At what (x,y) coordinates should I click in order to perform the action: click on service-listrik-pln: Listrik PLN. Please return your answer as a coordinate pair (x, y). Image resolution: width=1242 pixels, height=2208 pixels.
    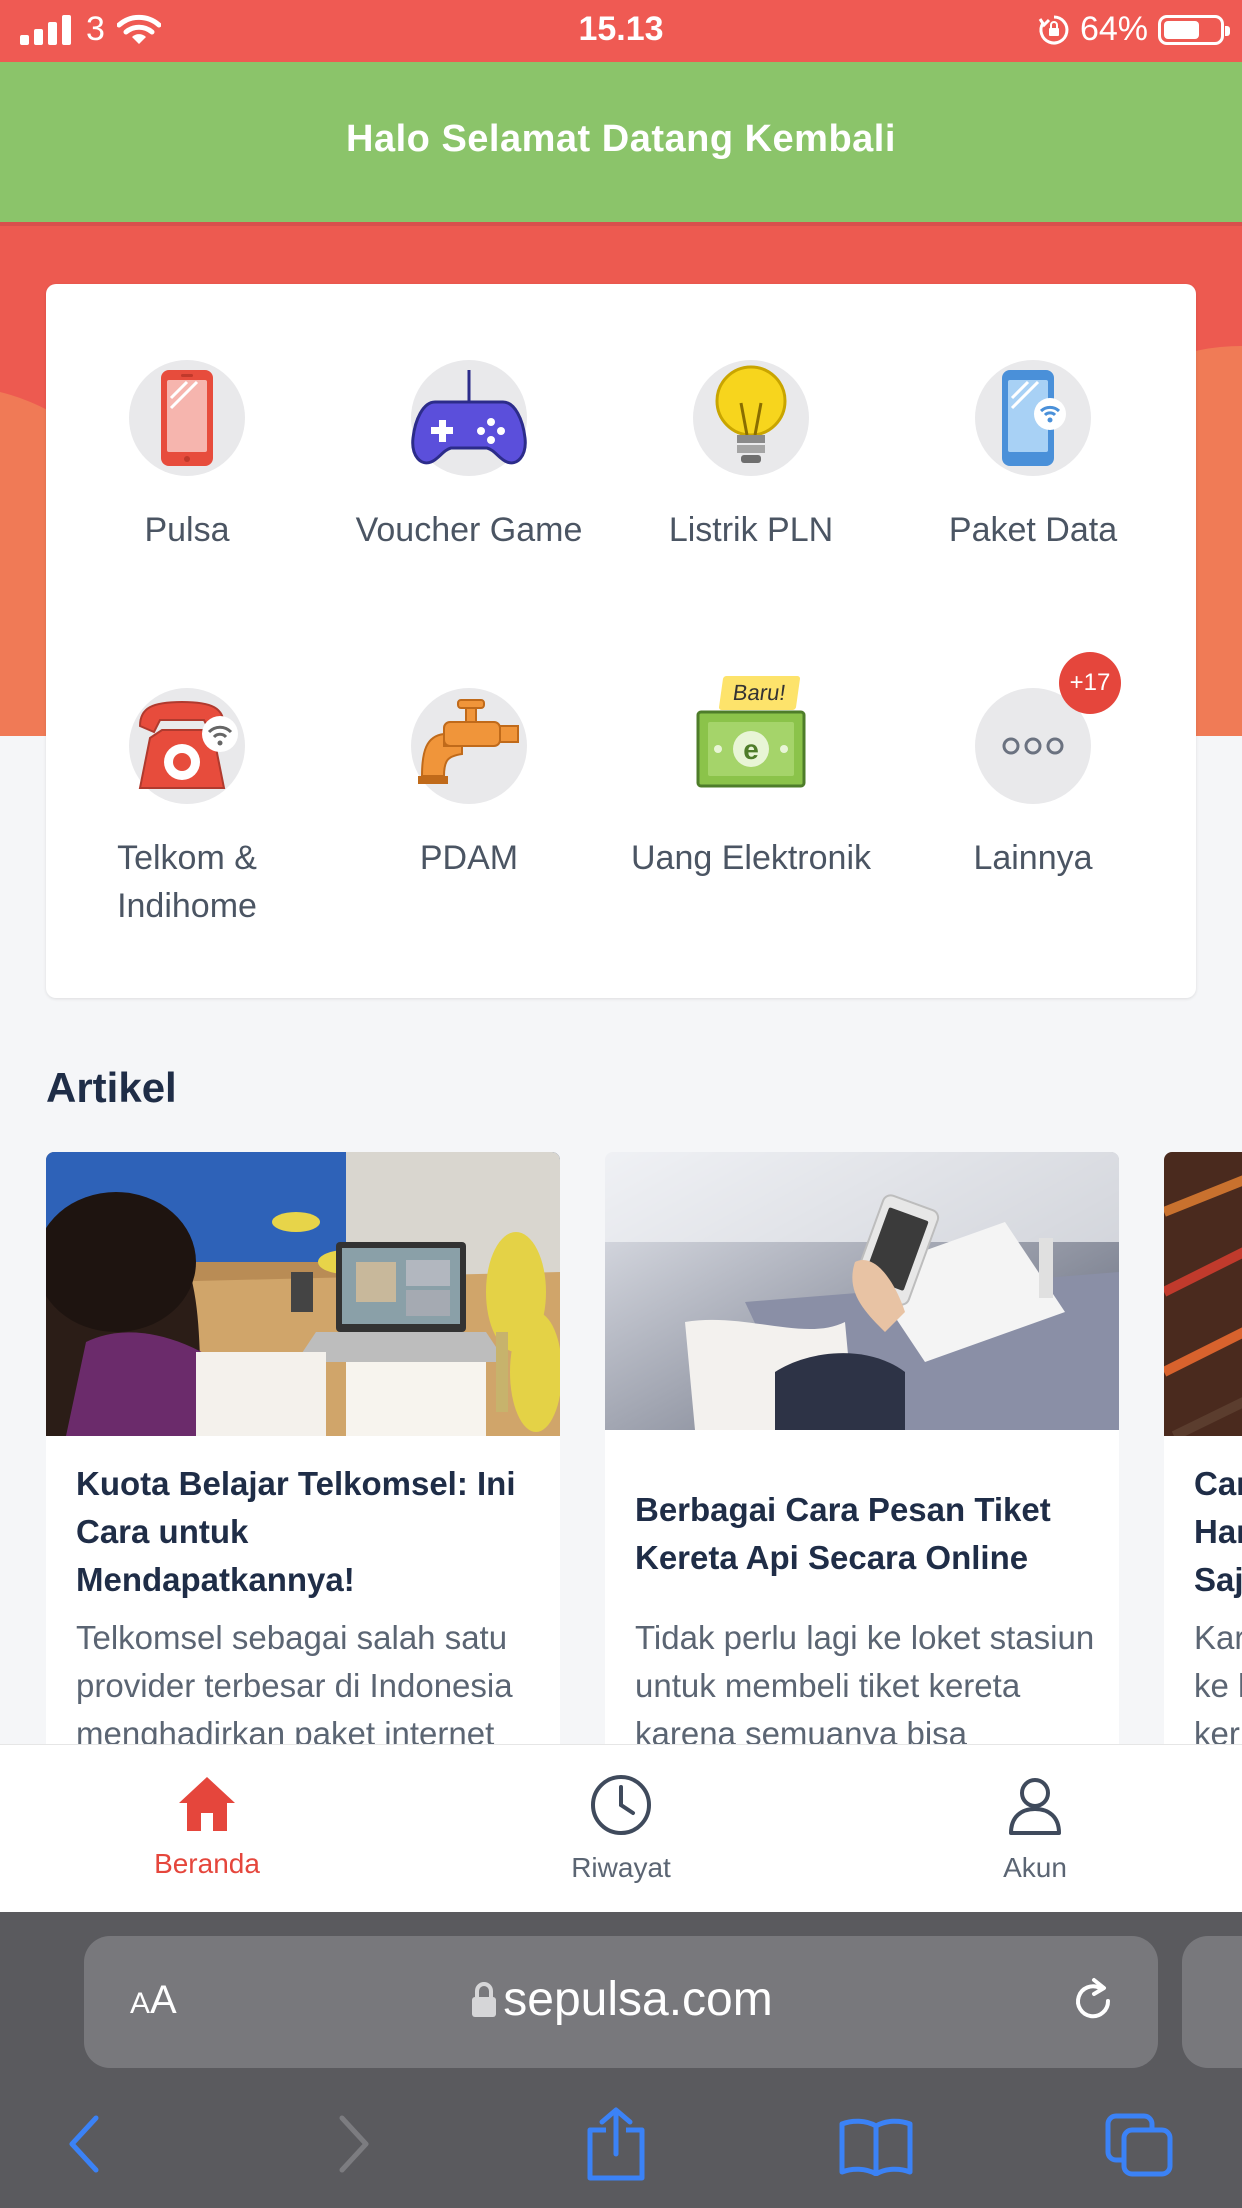
    Looking at the image, I should click on (751, 457).